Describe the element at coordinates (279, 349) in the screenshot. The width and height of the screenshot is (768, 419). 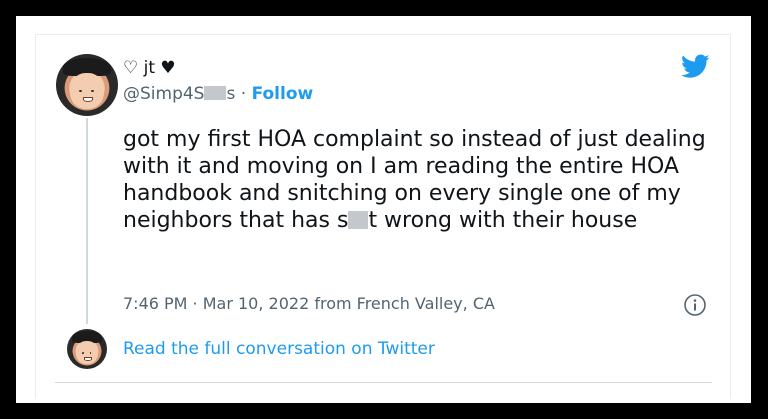
I see `read-conversation-link: Read the full conversation on Twitter` at that location.